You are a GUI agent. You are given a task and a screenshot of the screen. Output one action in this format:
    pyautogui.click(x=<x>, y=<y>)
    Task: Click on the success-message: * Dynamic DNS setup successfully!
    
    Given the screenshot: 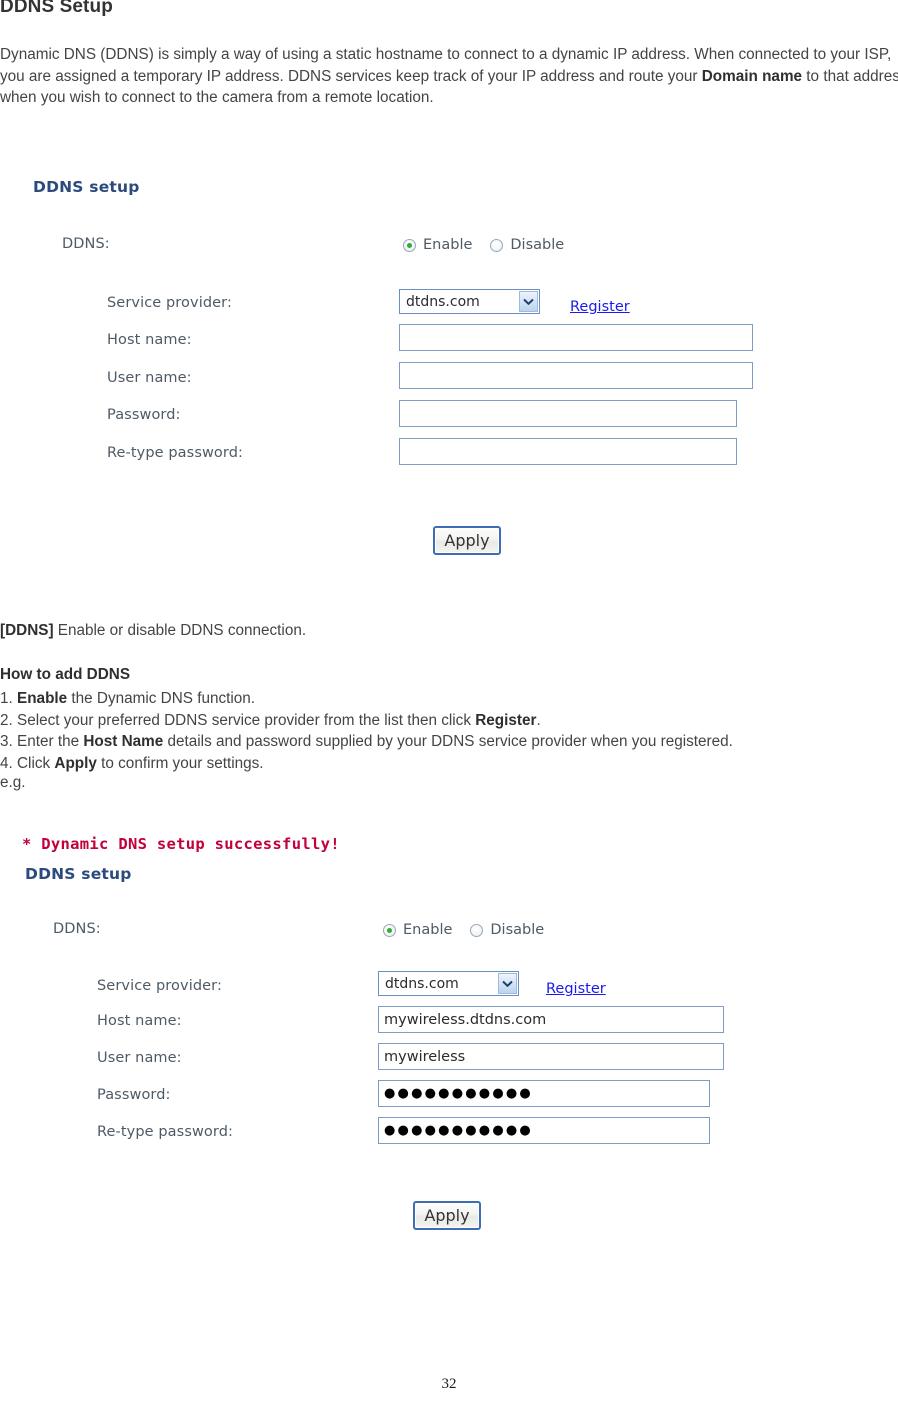 What is the action you would take?
    pyautogui.click(x=181, y=844)
    